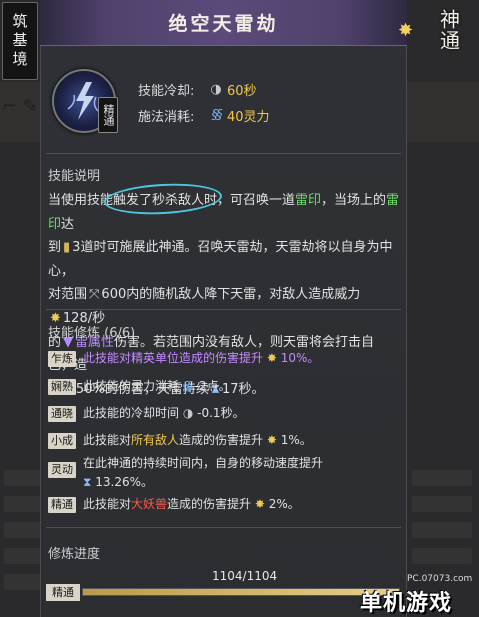  Describe the element at coordinates (62, 387) in the screenshot. I see `cultivation-tag: 娴熟` at that location.